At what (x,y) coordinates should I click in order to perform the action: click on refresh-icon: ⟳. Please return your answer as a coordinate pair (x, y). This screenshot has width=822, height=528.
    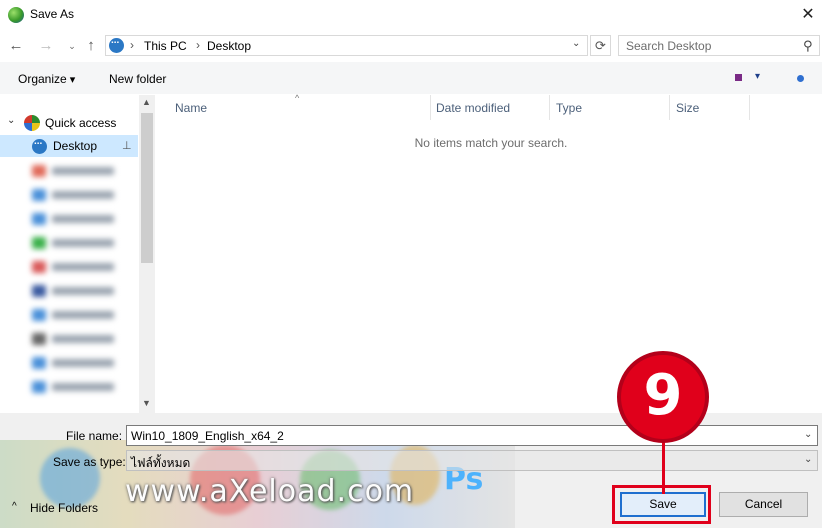
    Looking at the image, I should click on (600, 45).